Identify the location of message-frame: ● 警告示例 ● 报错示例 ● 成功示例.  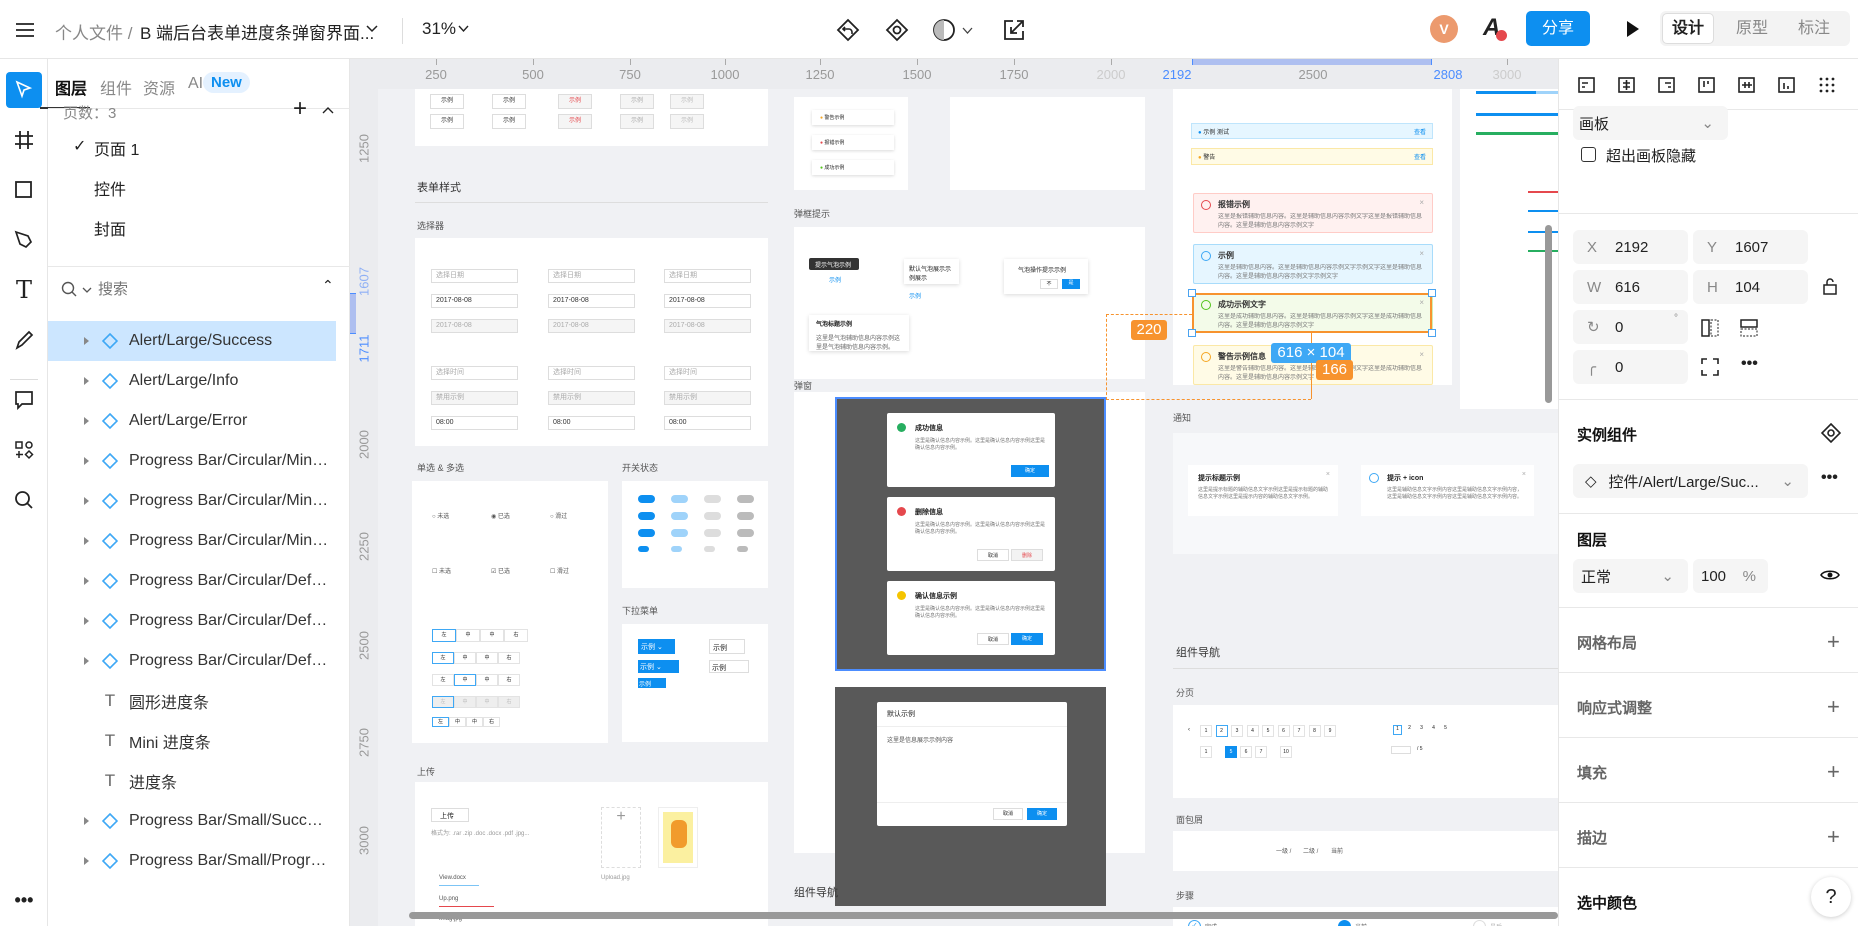
(851, 143).